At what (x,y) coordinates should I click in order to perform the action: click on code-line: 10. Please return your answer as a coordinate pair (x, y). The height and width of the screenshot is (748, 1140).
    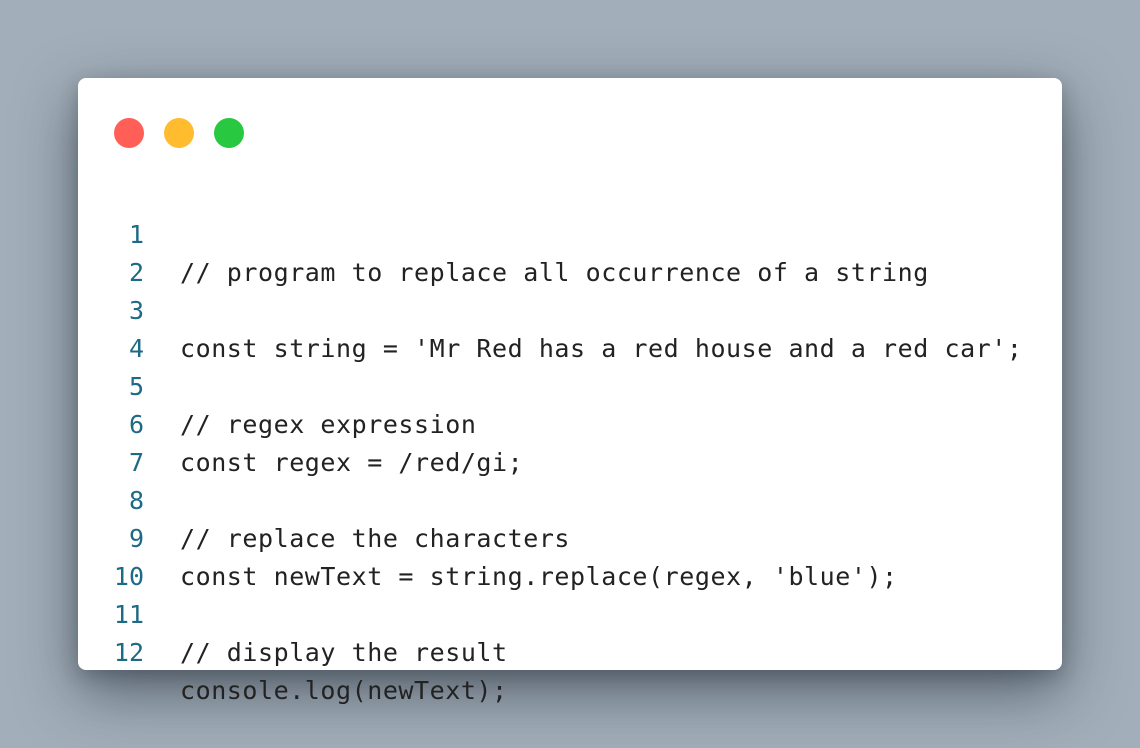
    Looking at the image, I should click on (570, 555).